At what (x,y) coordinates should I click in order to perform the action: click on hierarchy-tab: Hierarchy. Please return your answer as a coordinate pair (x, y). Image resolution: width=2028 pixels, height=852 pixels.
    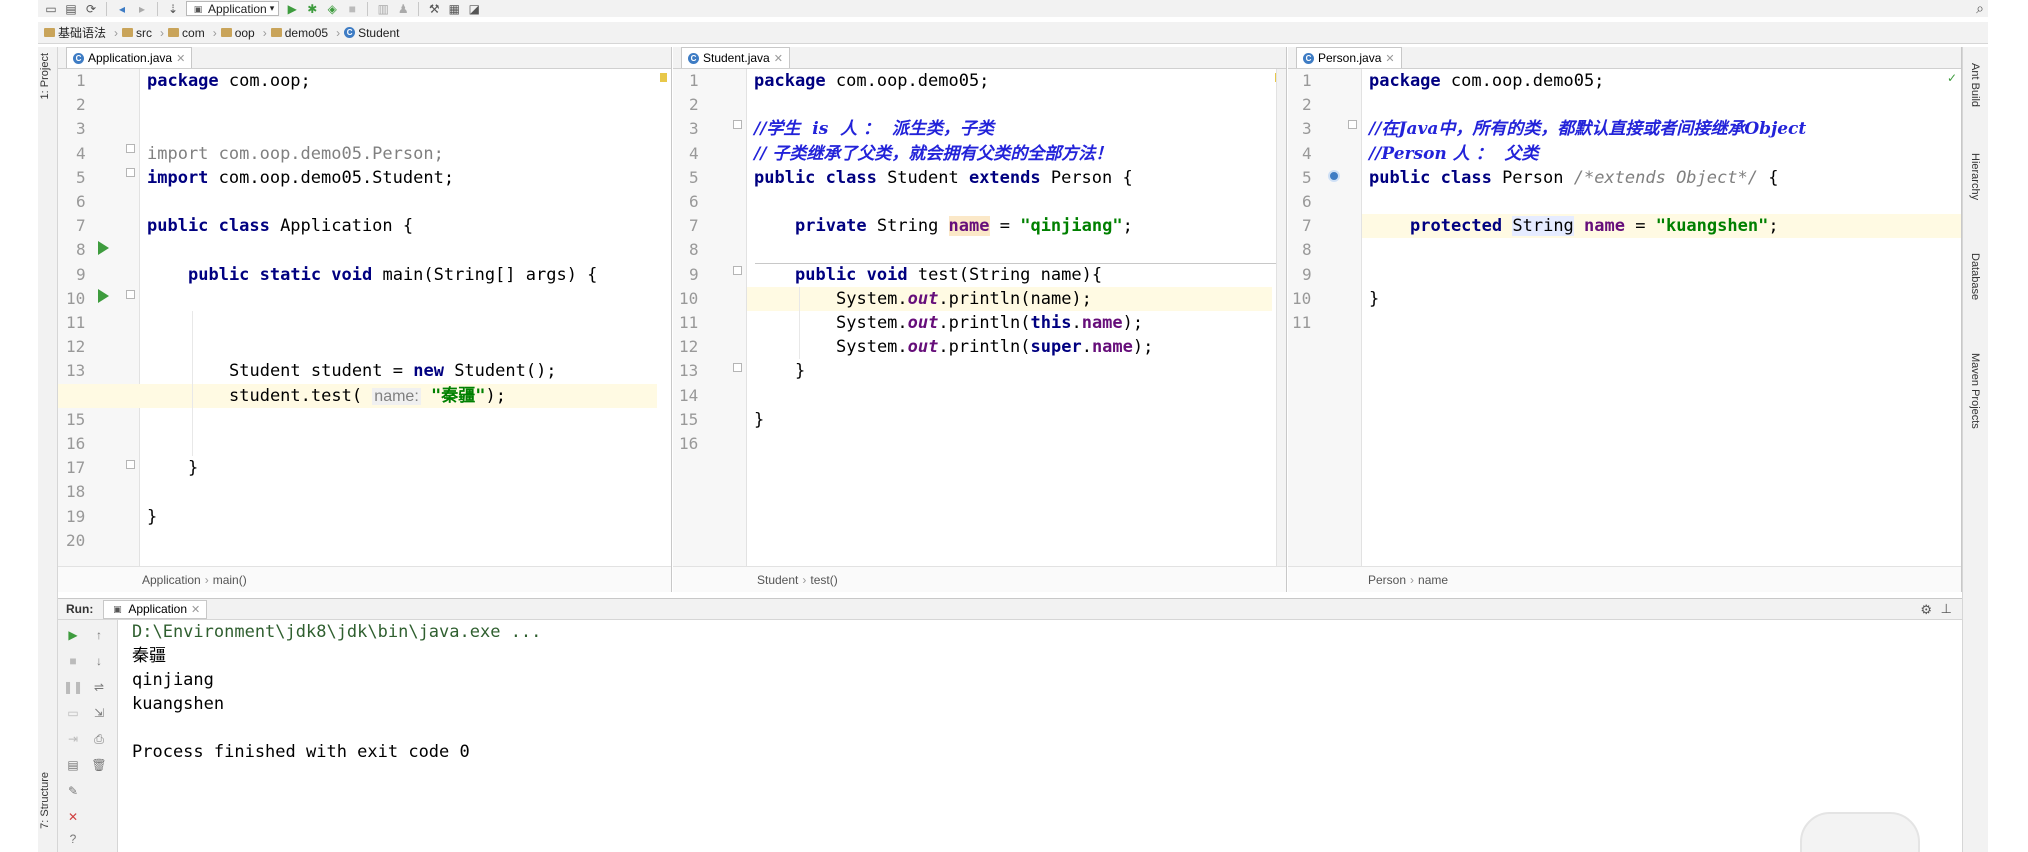
    Looking at the image, I should click on (1975, 176).